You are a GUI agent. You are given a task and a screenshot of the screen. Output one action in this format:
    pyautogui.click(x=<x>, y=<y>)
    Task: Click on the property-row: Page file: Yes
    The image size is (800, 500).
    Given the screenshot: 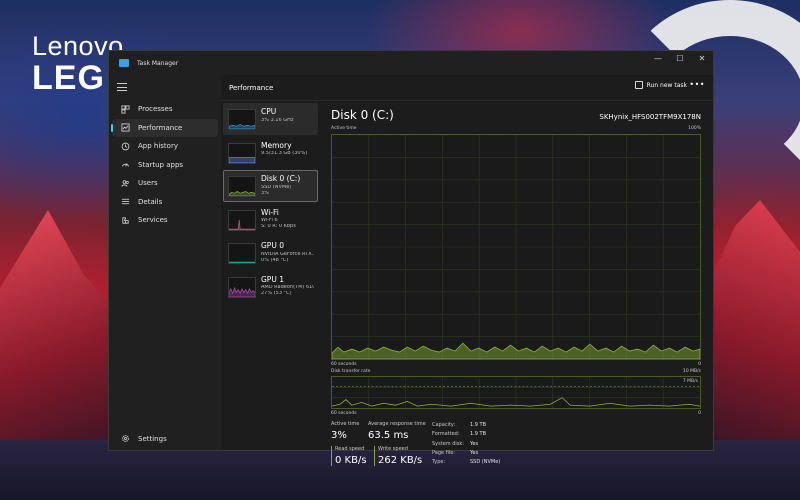 What is the action you would take?
    pyautogui.click(x=466, y=453)
    